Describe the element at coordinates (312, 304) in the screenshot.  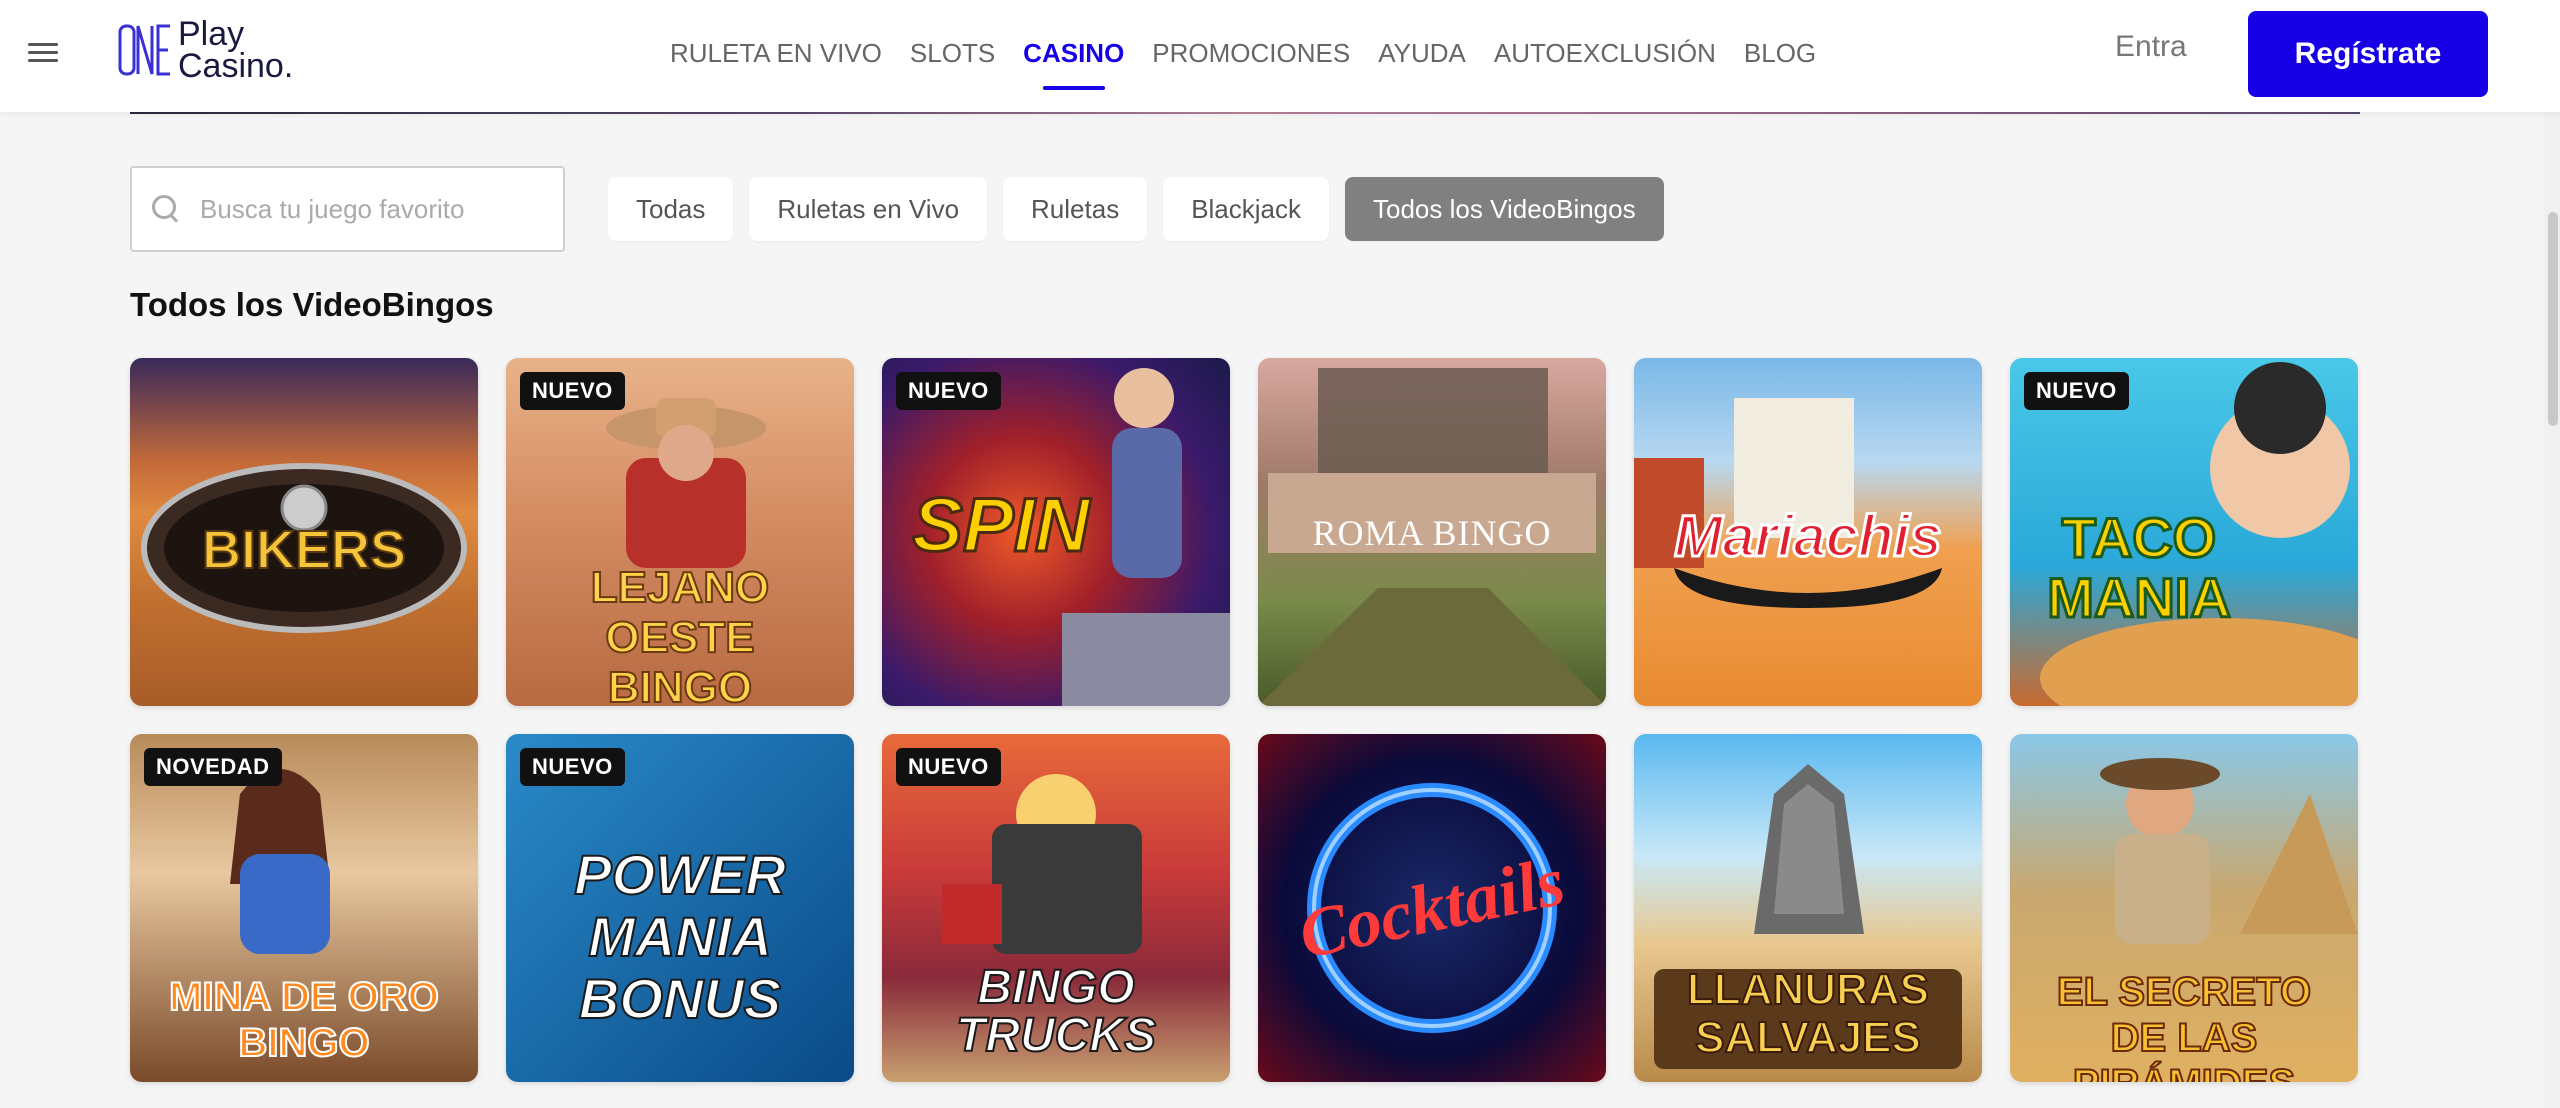
I see `section-title: Todos los VideoBingos` at that location.